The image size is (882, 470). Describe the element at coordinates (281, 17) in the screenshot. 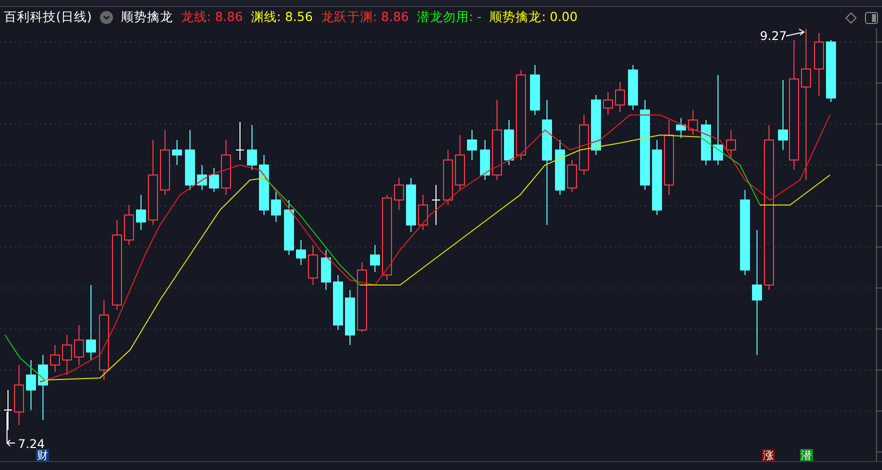

I see `indicator-value: 渊线: 8.56` at that location.